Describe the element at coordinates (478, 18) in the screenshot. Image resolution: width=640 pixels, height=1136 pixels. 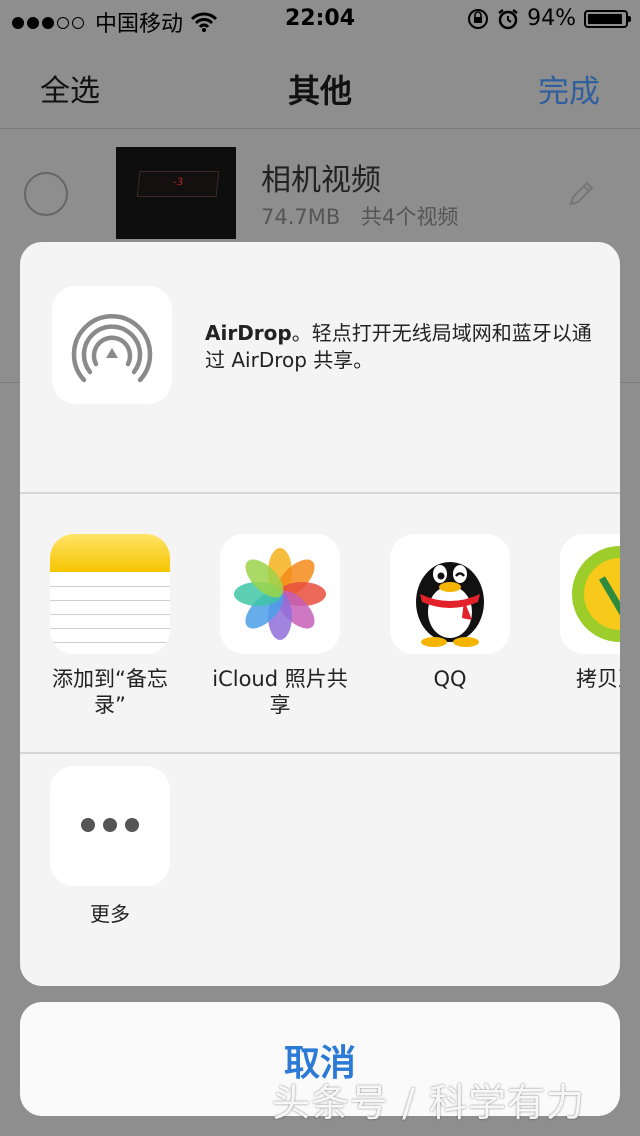
I see `rotation-lock-icon` at that location.